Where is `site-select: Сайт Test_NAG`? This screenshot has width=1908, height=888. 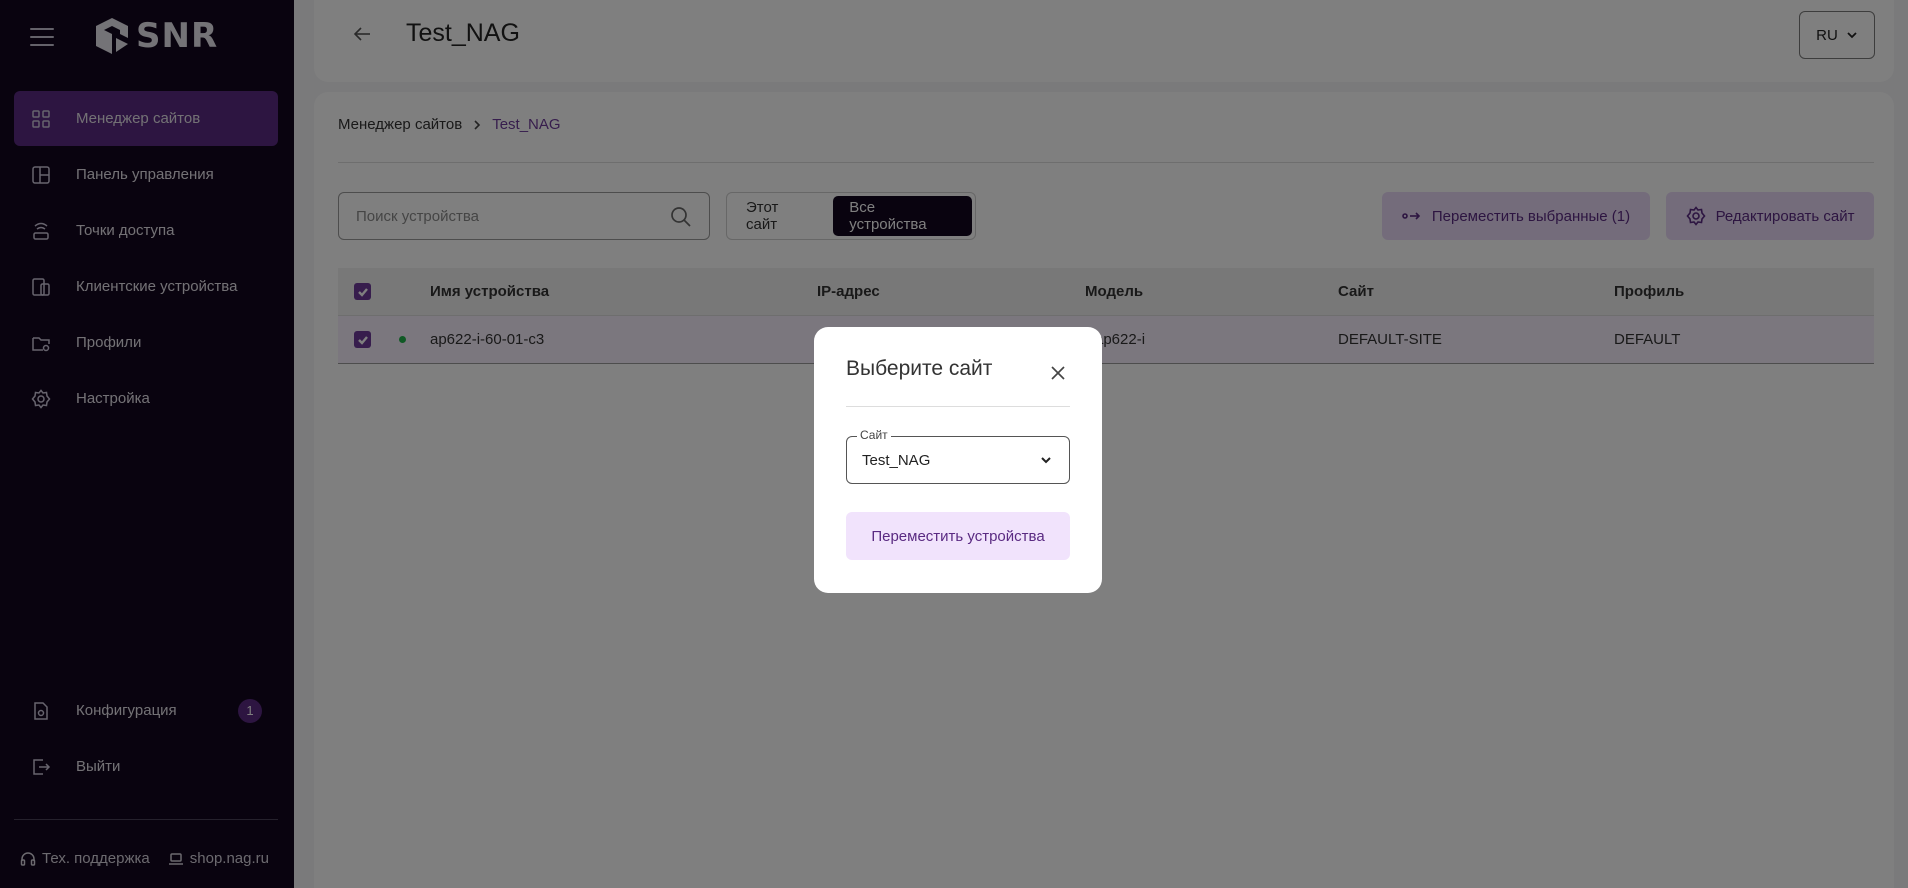
site-select: Сайт Test_NAG is located at coordinates (958, 456).